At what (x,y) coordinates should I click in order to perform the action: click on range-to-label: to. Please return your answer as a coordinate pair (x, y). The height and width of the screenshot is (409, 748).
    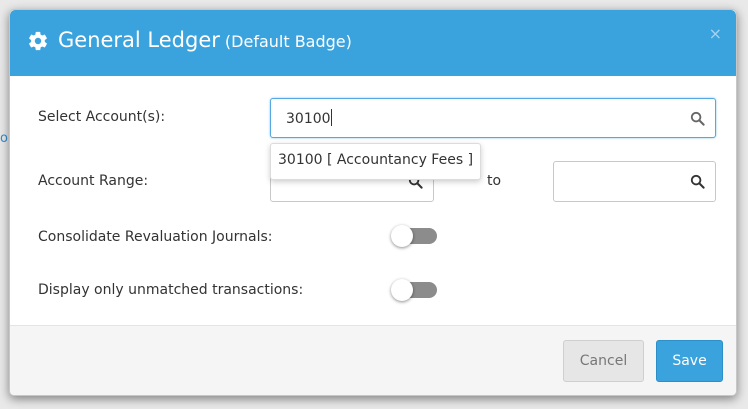
    Looking at the image, I should click on (494, 181).